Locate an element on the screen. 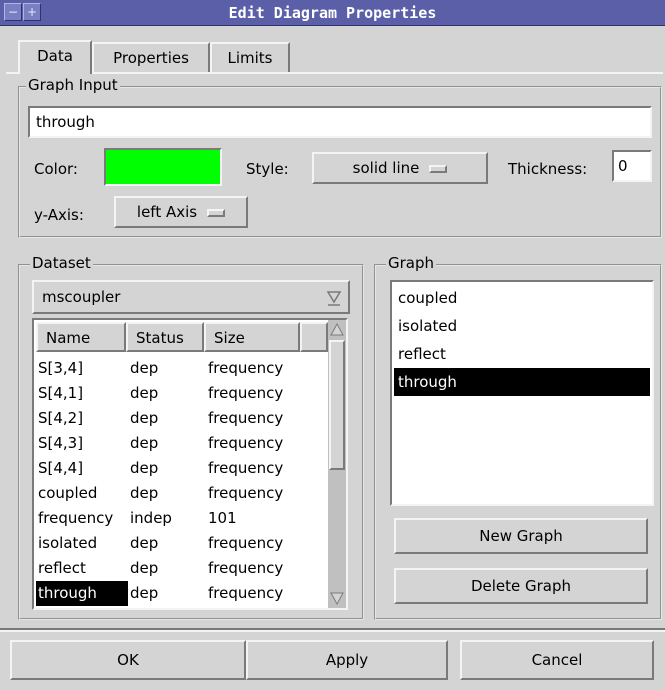  graph-list-item: reflect is located at coordinates (522, 354).